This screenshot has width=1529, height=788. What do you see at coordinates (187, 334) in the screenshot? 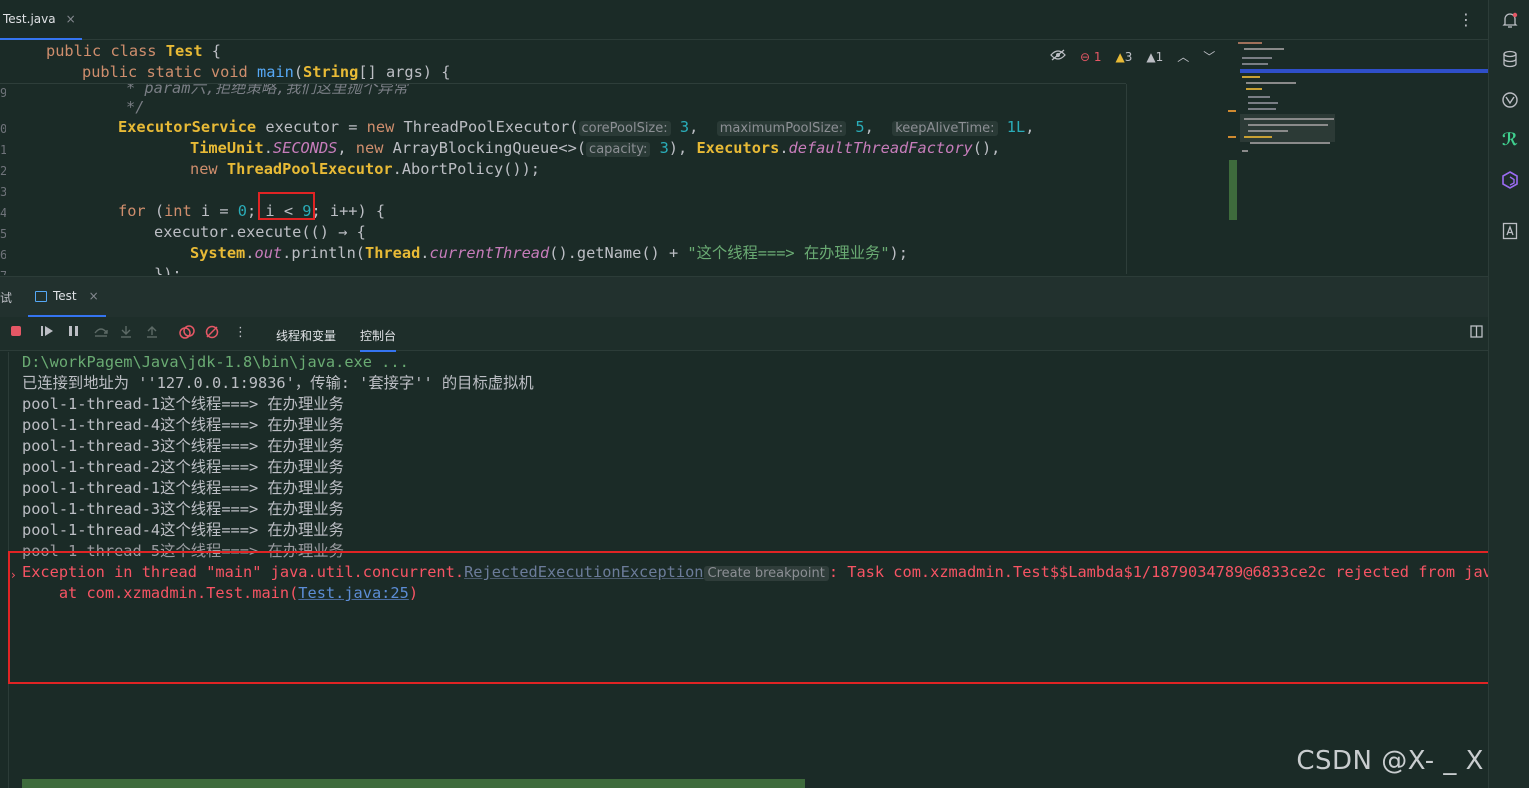
I see `view-breakpoints-icon` at bounding box center [187, 334].